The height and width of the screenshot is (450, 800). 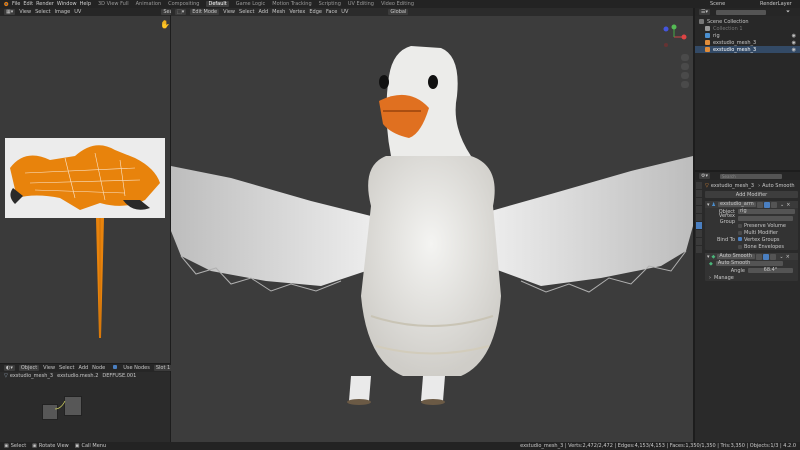 What do you see at coordinates (16, 4) in the screenshot?
I see `menu-file: File` at bounding box center [16, 4].